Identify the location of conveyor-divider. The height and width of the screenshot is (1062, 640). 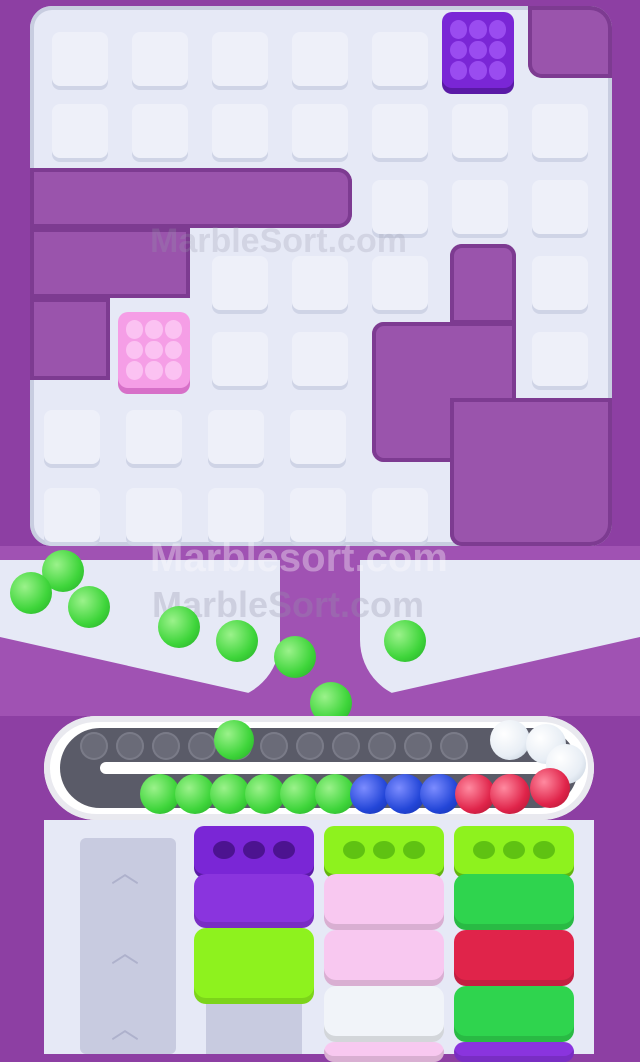
(335, 768).